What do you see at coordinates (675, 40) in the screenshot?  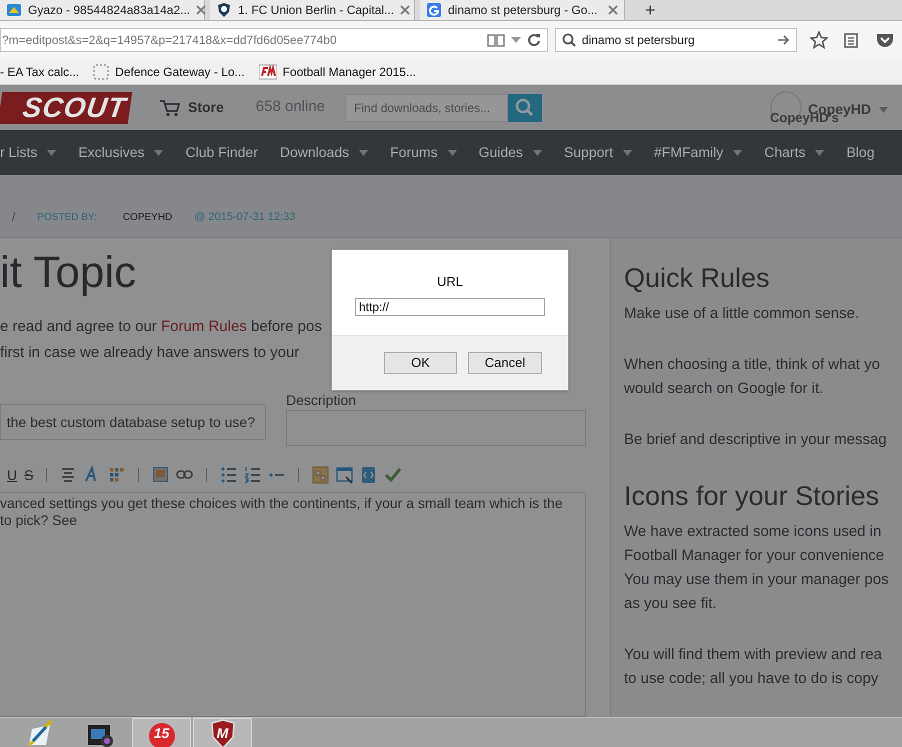 I see `search-field: dinamo st petersburg` at bounding box center [675, 40].